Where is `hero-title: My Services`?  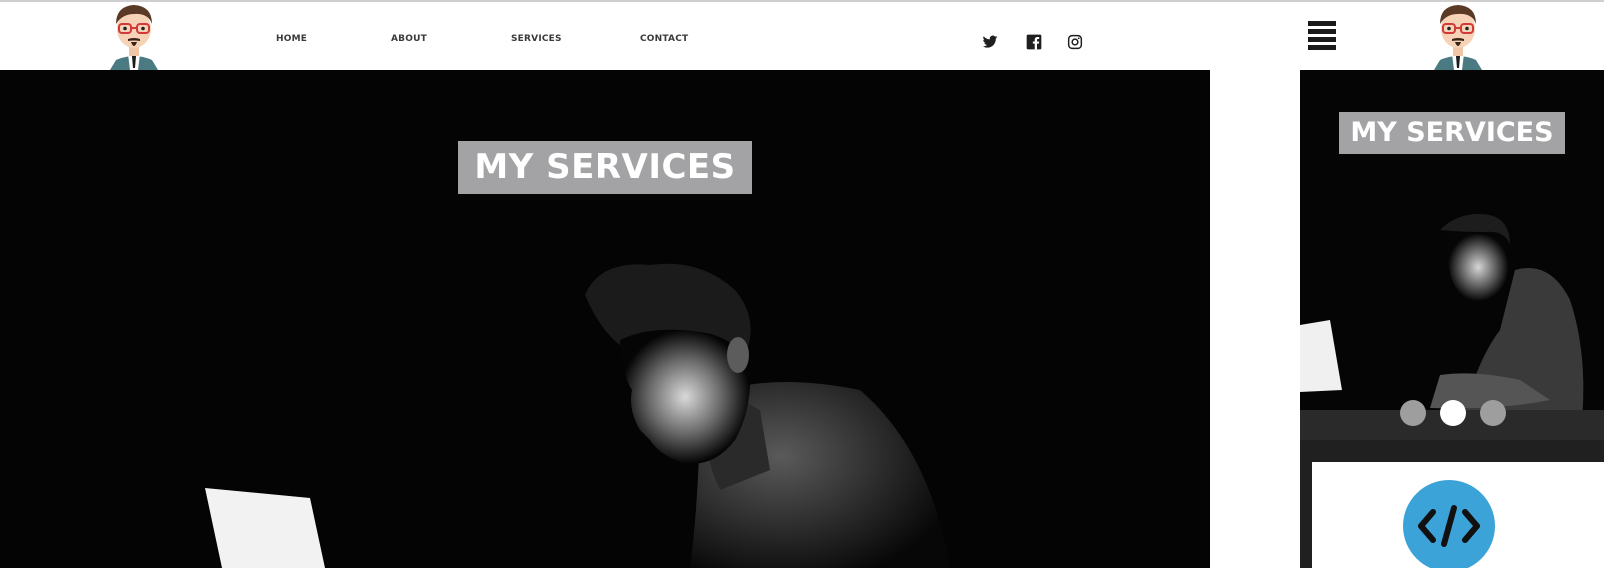 hero-title: My Services is located at coordinates (605, 167).